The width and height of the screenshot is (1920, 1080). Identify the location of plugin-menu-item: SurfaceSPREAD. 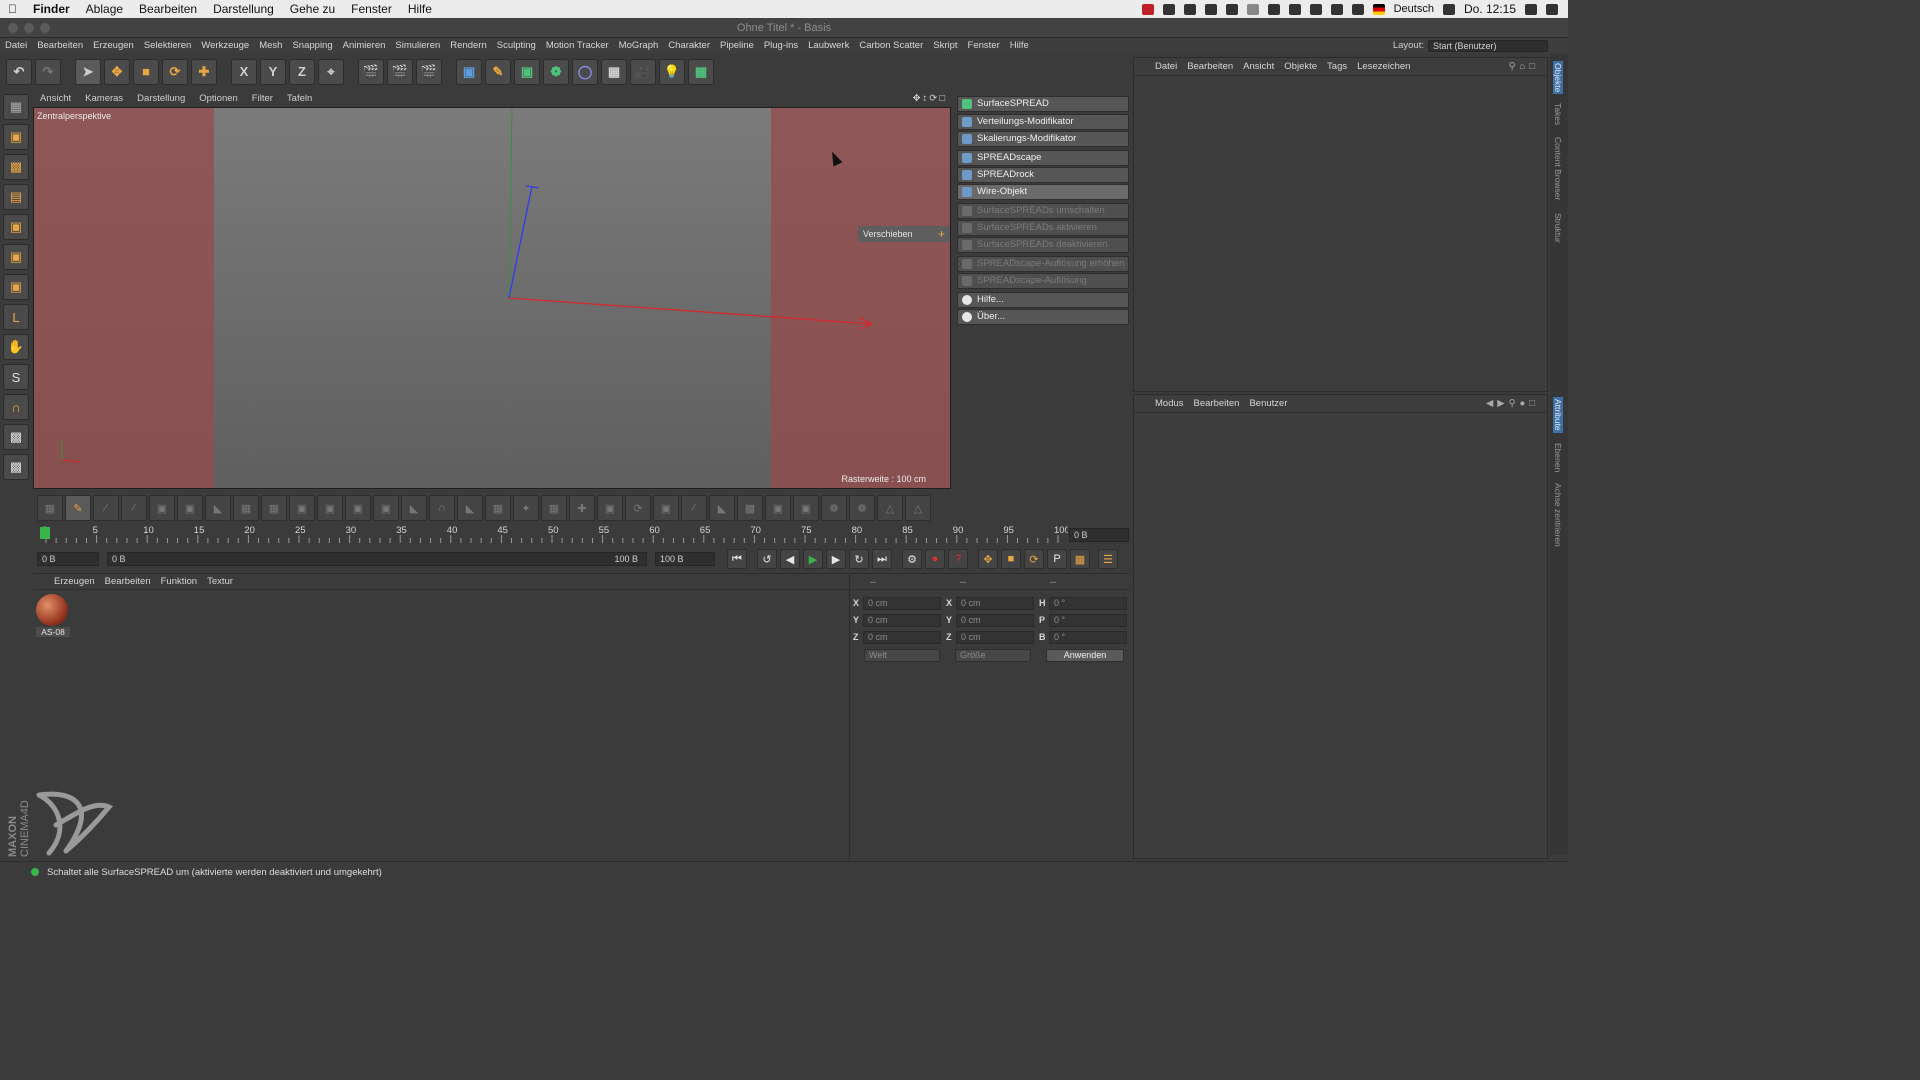
(1043, 104).